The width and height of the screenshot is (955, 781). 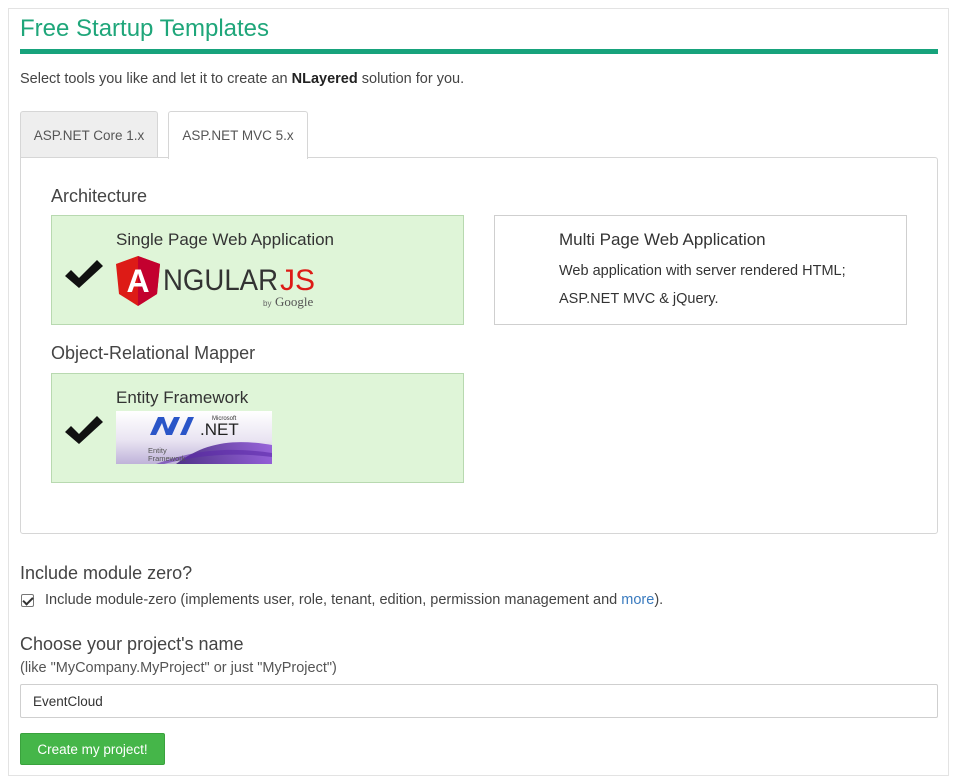 What do you see at coordinates (137, 281) in the screenshot?
I see `angular-letter: A` at bounding box center [137, 281].